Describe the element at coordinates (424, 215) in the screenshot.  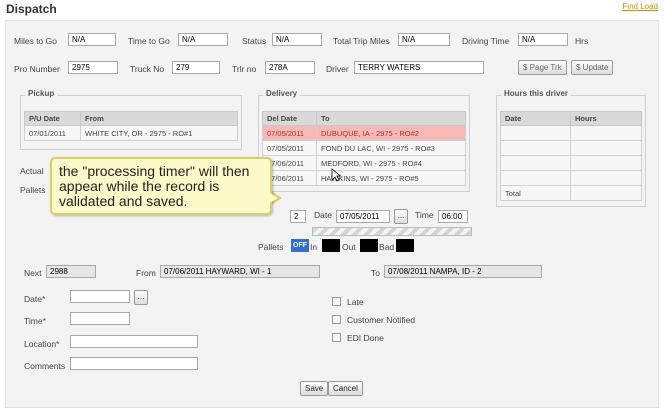
I see `stop-time-label: Time` at that location.